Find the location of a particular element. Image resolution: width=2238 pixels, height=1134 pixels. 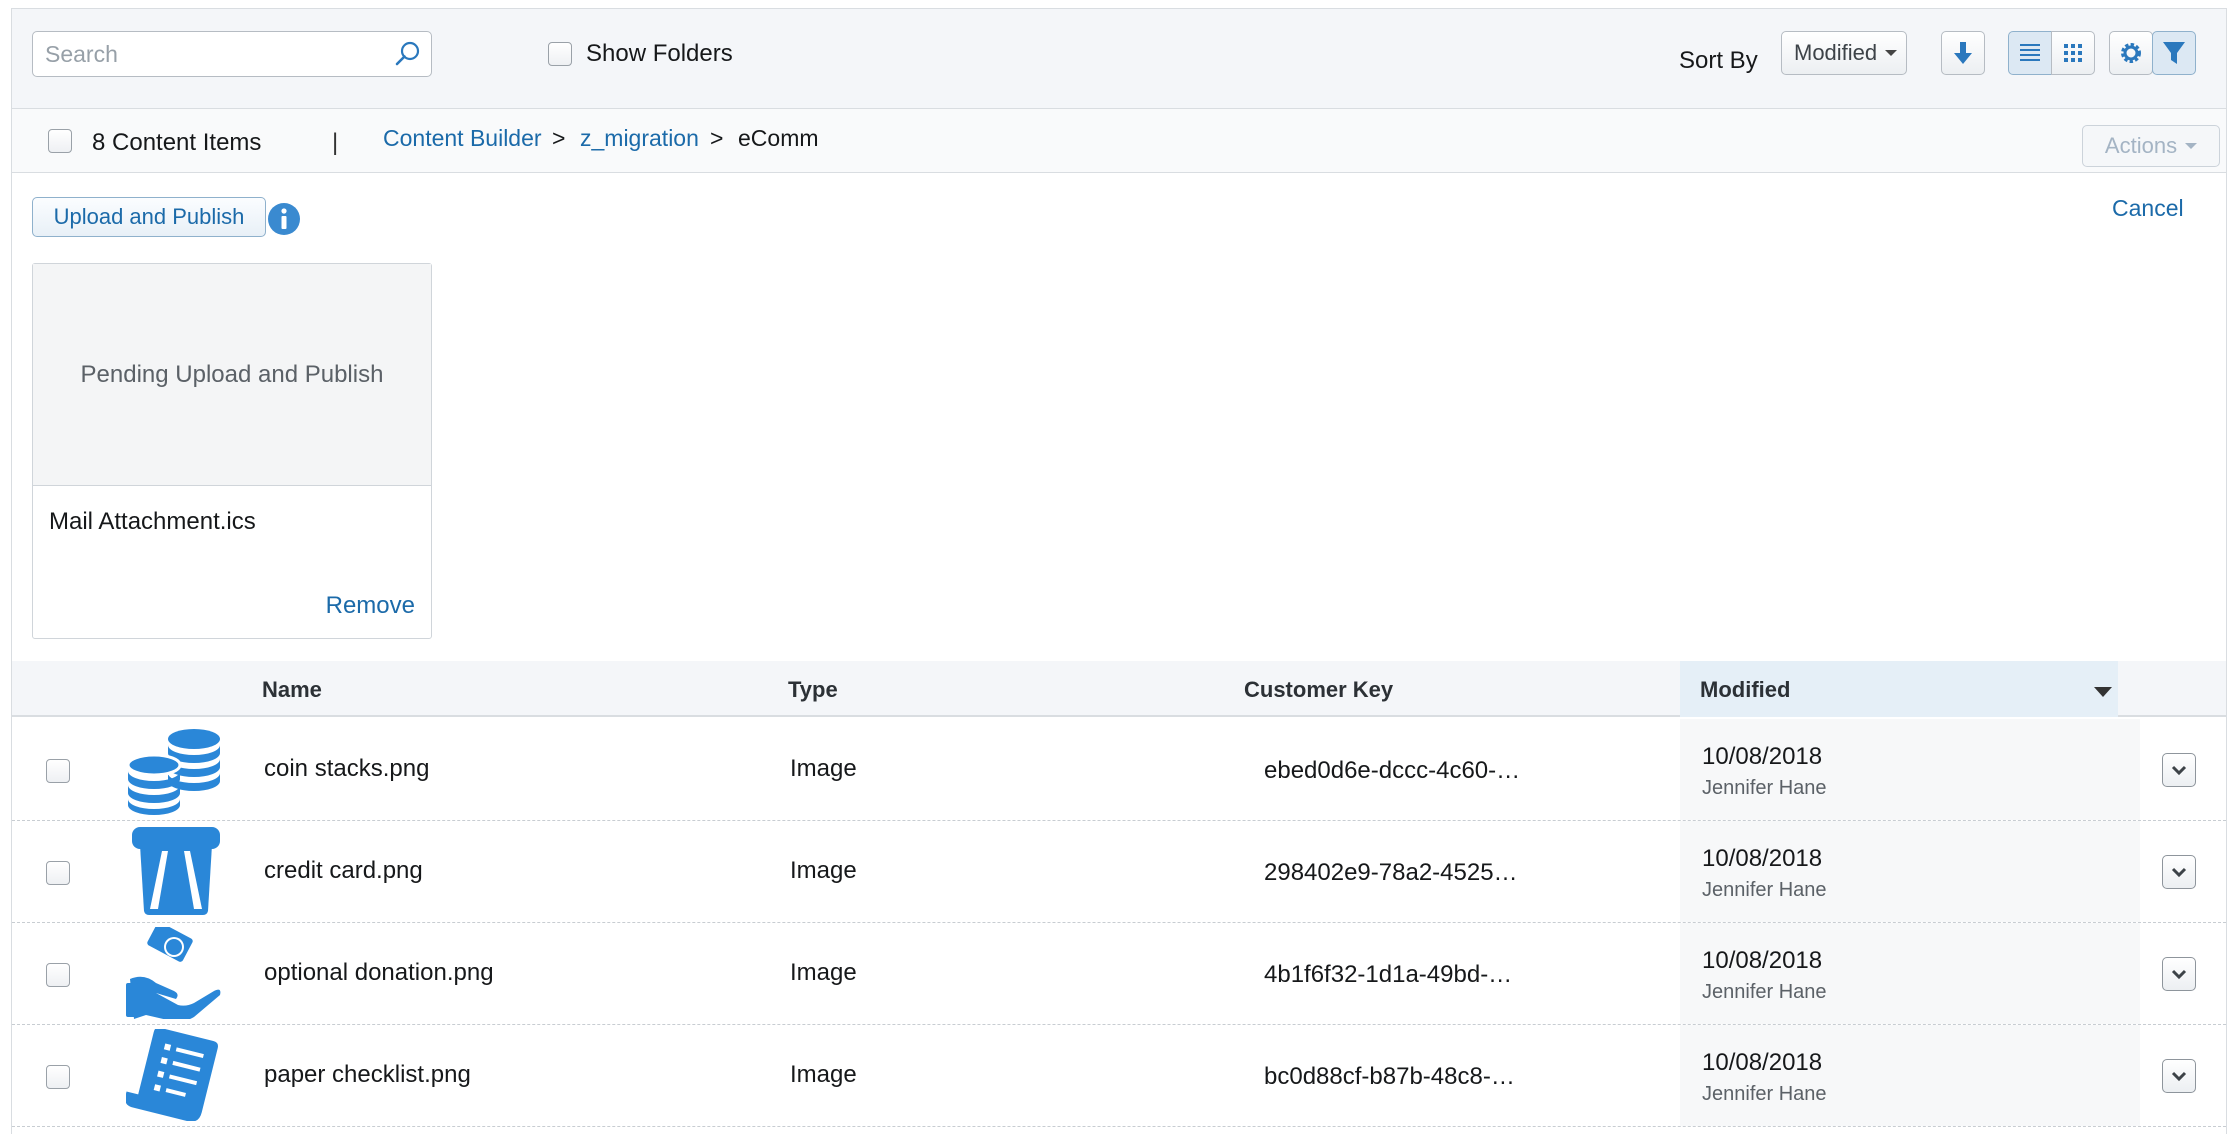

arrow-down-icon is located at coordinates (1963, 53).